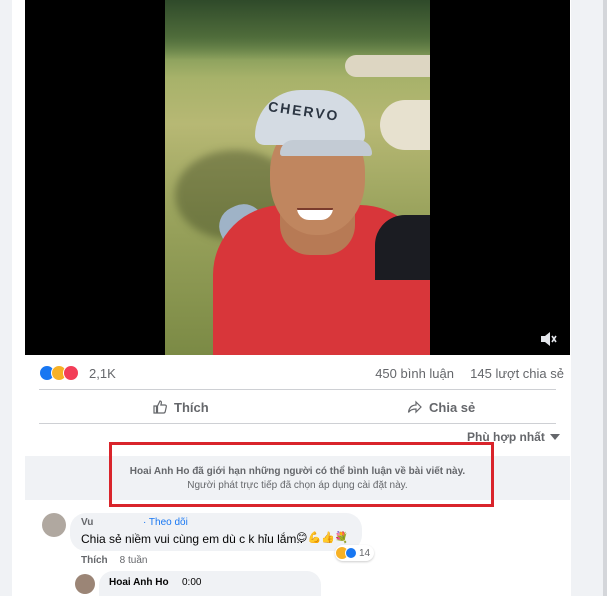 The image size is (607, 596). Describe the element at coordinates (554, 437) in the screenshot. I see `caret-down-icon` at that location.